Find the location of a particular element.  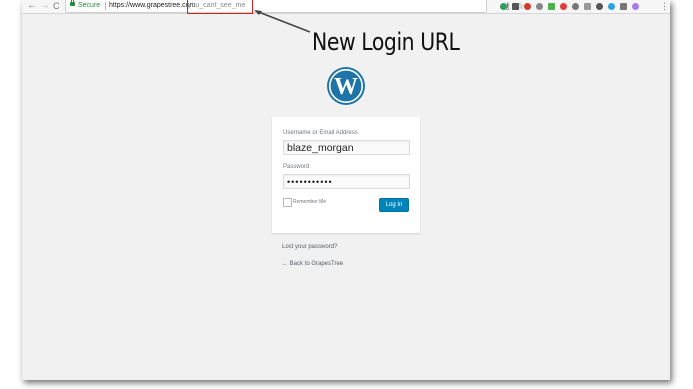

wordpress-logo-icon: W is located at coordinates (346, 86).